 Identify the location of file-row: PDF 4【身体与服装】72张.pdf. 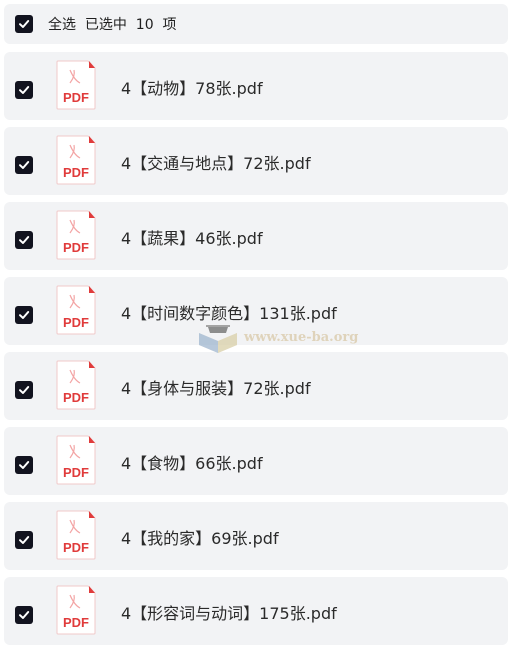
(256, 386).